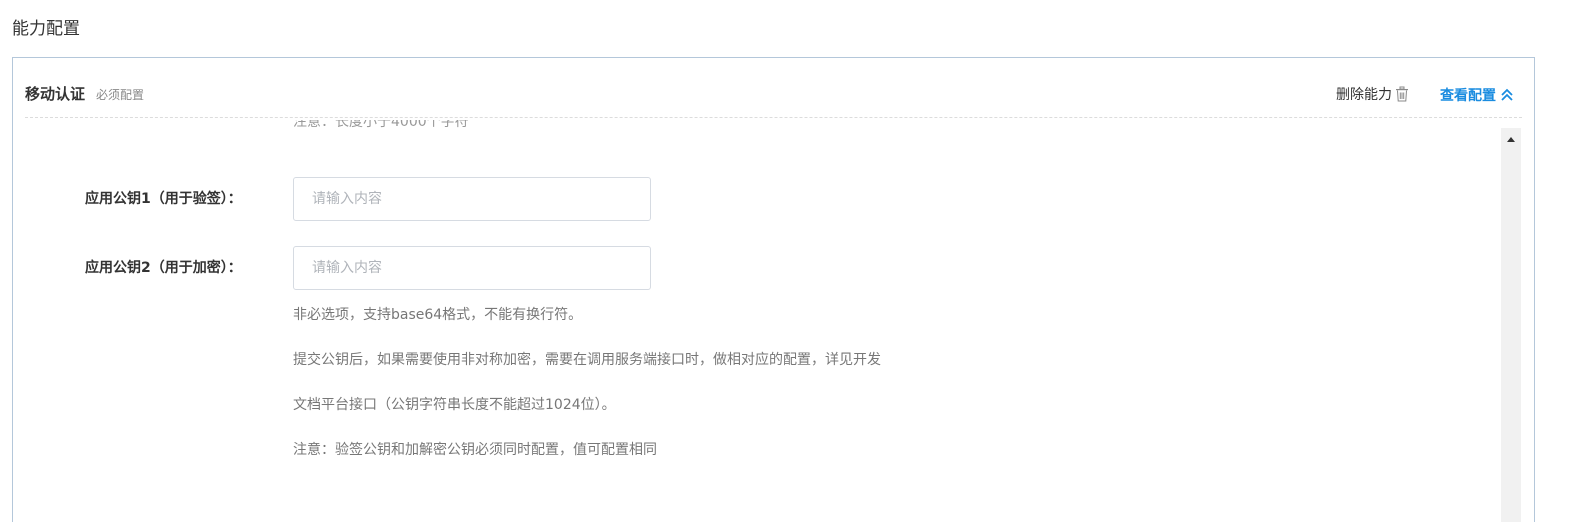 This screenshot has height=522, width=1578. Describe the element at coordinates (438, 315) in the screenshot. I see `help-text-line: 非必选项，支持base64格式，不能有换行符。` at that location.